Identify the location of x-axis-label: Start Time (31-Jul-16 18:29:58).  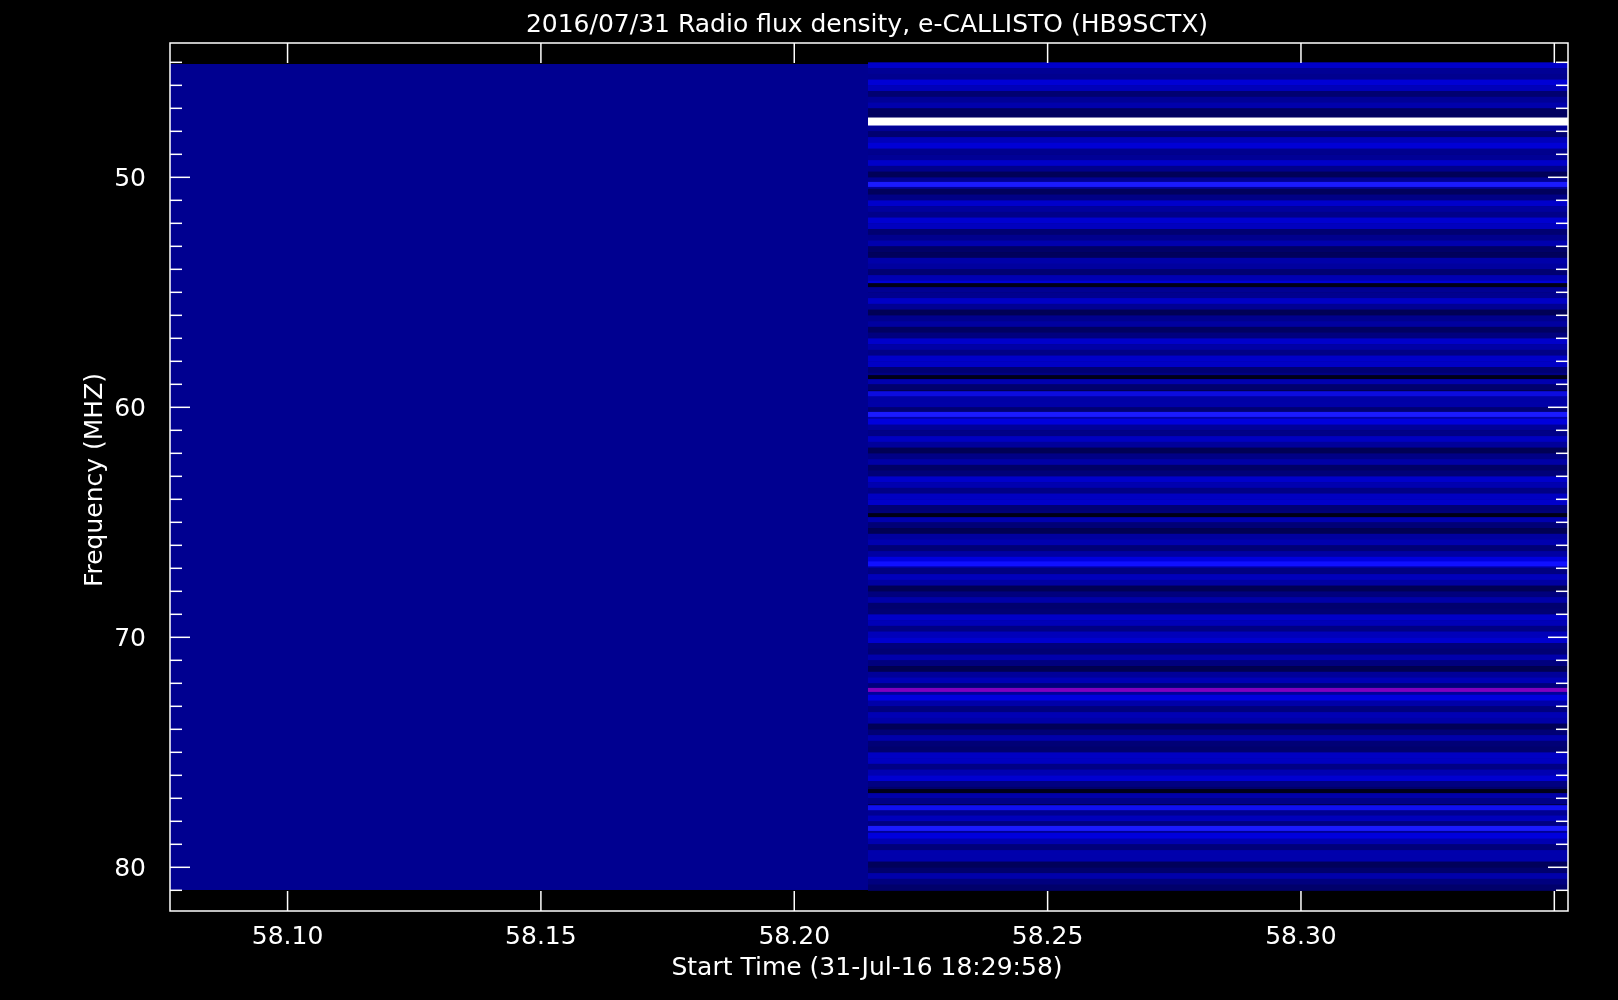
(867, 966).